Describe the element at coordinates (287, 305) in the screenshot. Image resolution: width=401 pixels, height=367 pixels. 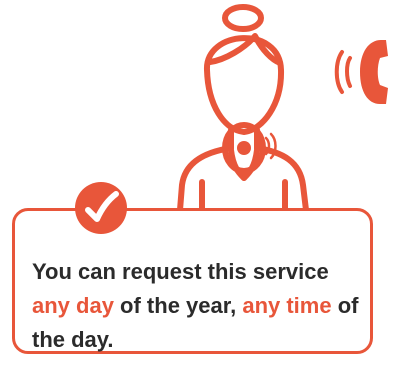
I see `highlight-any-time: any time` at that location.